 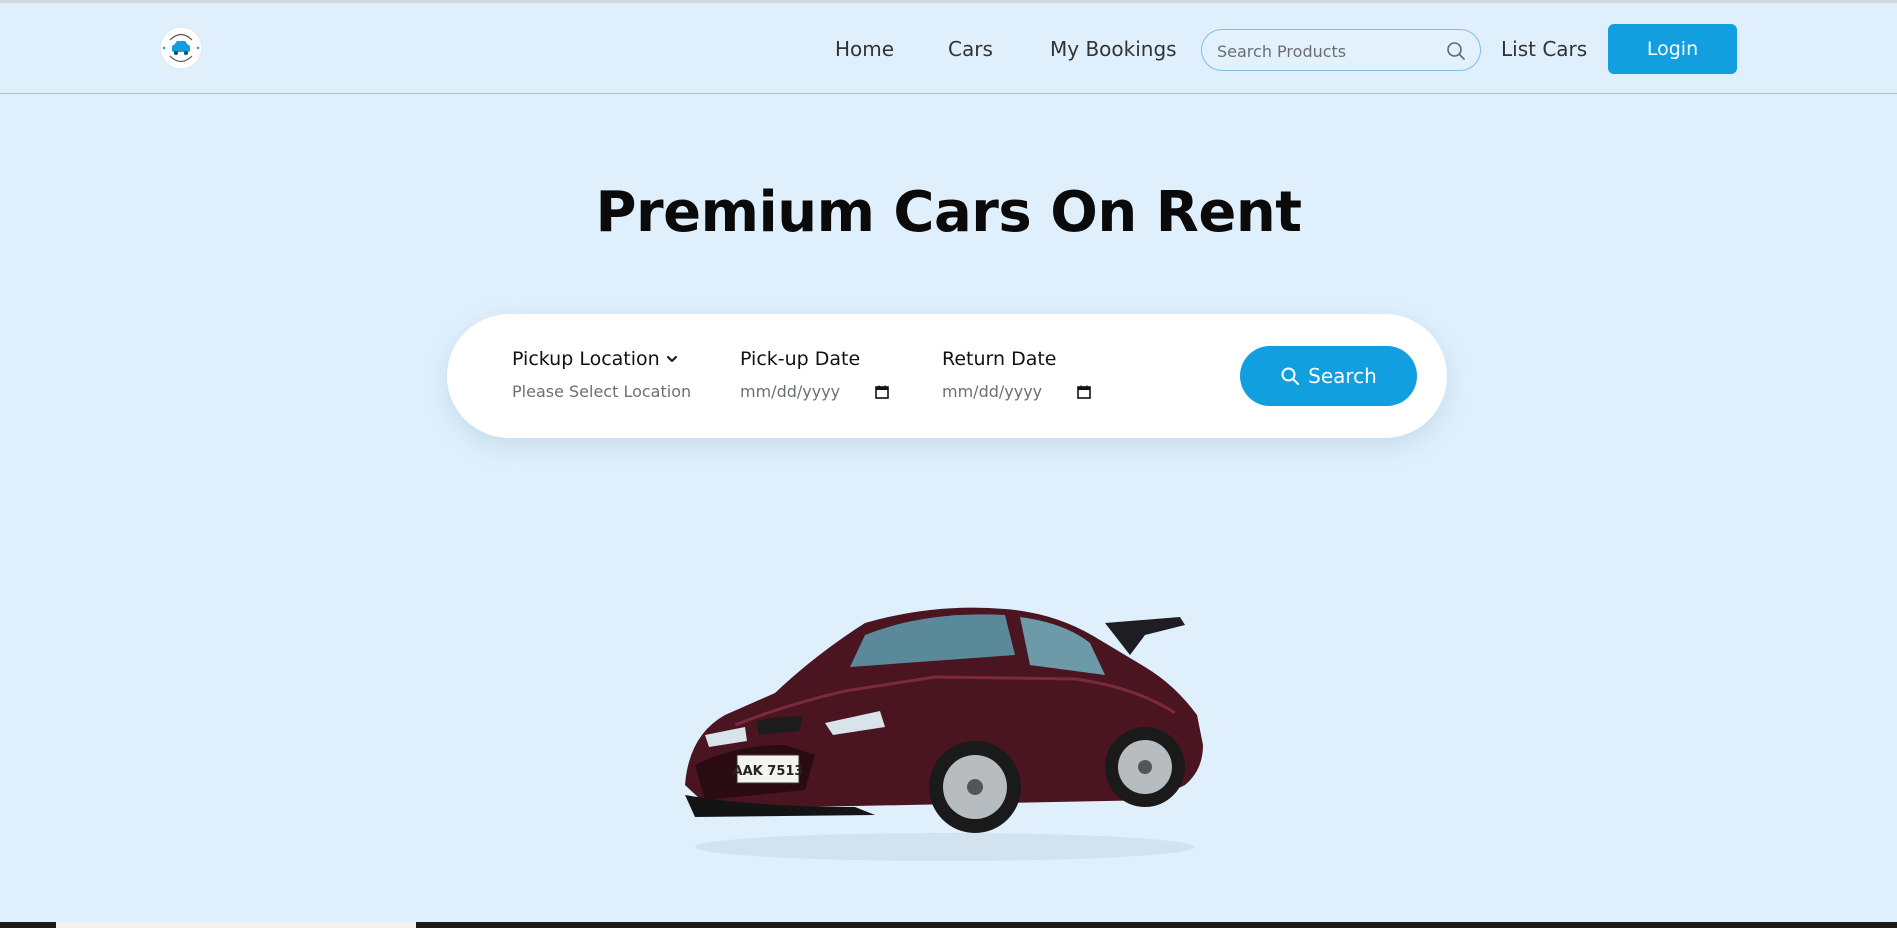 I want to click on product-search-box, so click(x=1341, y=50).